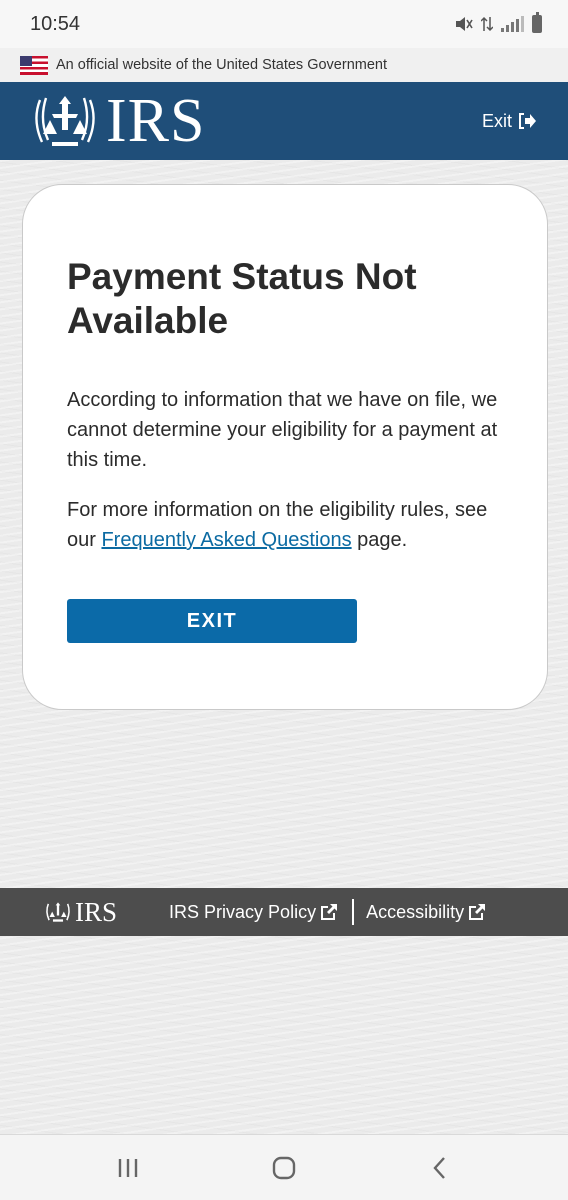 The image size is (568, 1200). Describe the element at coordinates (415, 911) in the screenshot. I see `accessibility-label: Accessibility` at that location.